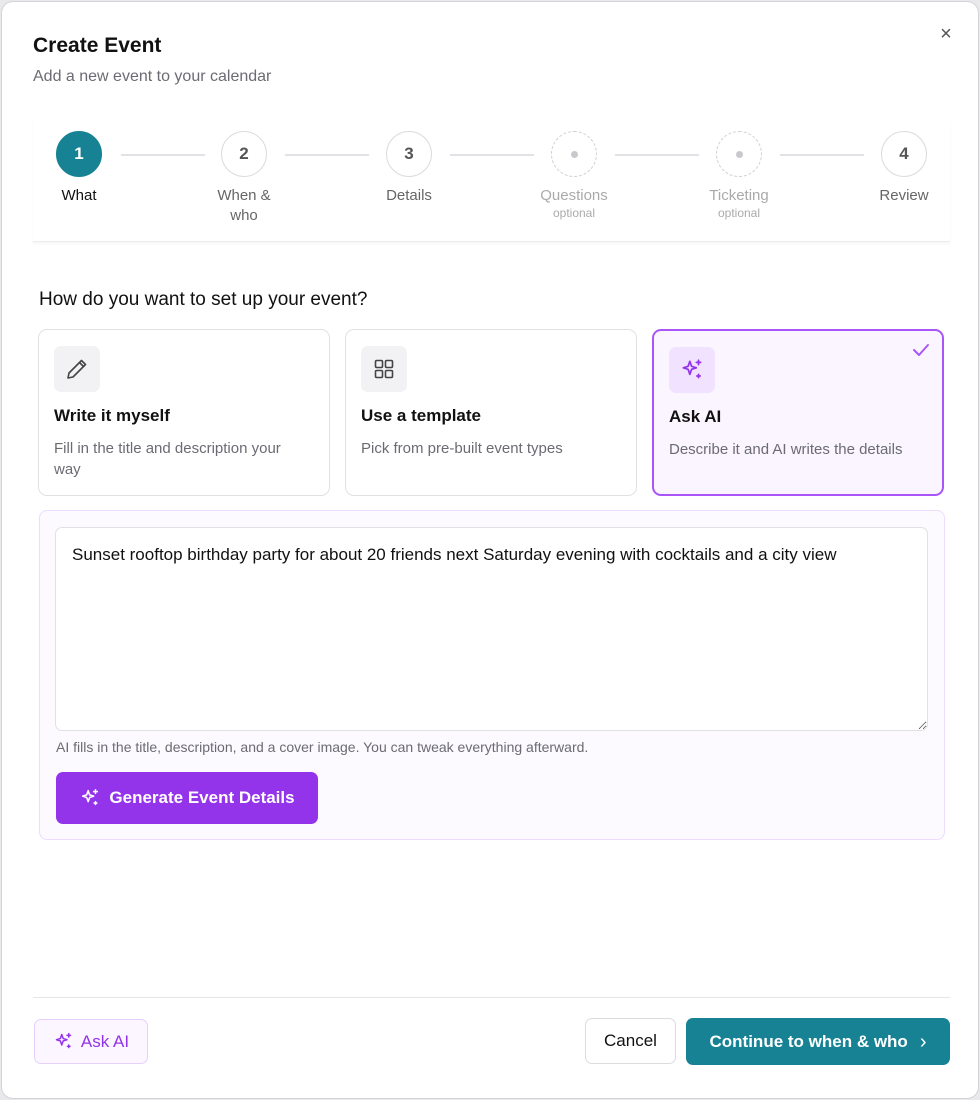  I want to click on chevron-right-icon: ›, so click(923, 1041).